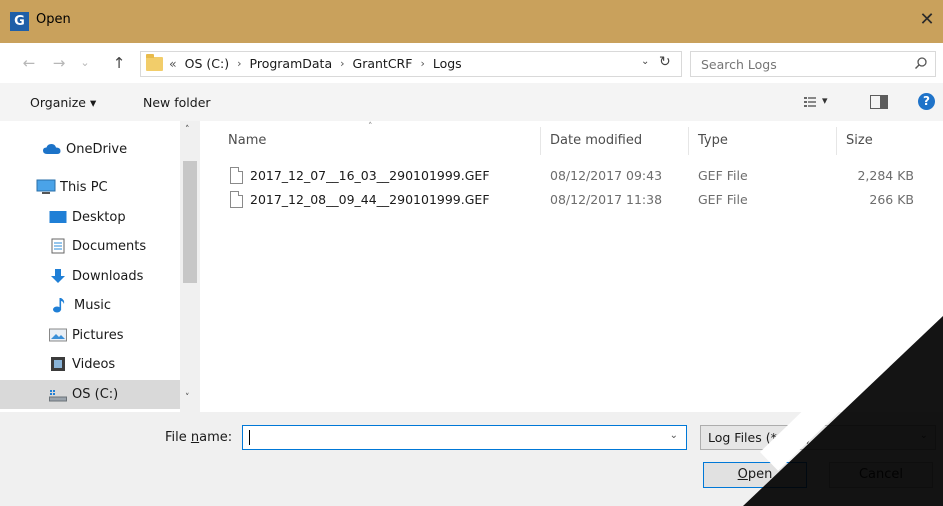  Describe the element at coordinates (29, 63) in the screenshot. I see `back-button: ←` at that location.